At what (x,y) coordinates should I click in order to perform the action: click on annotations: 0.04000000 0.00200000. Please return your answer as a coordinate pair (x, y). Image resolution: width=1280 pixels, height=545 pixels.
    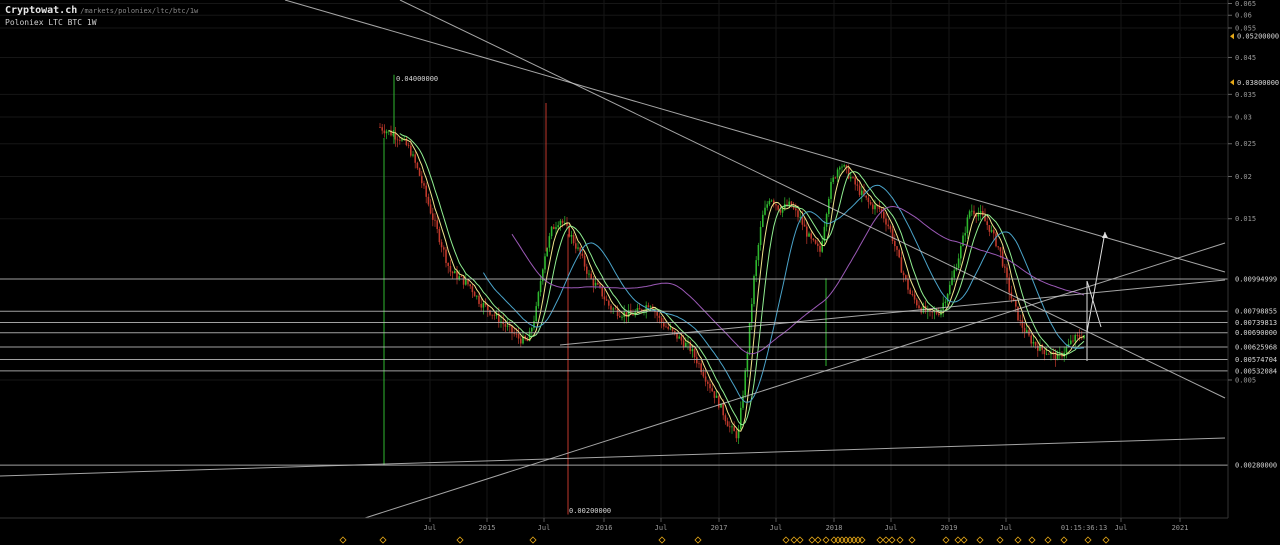
    Looking at the image, I should click on (503, 295).